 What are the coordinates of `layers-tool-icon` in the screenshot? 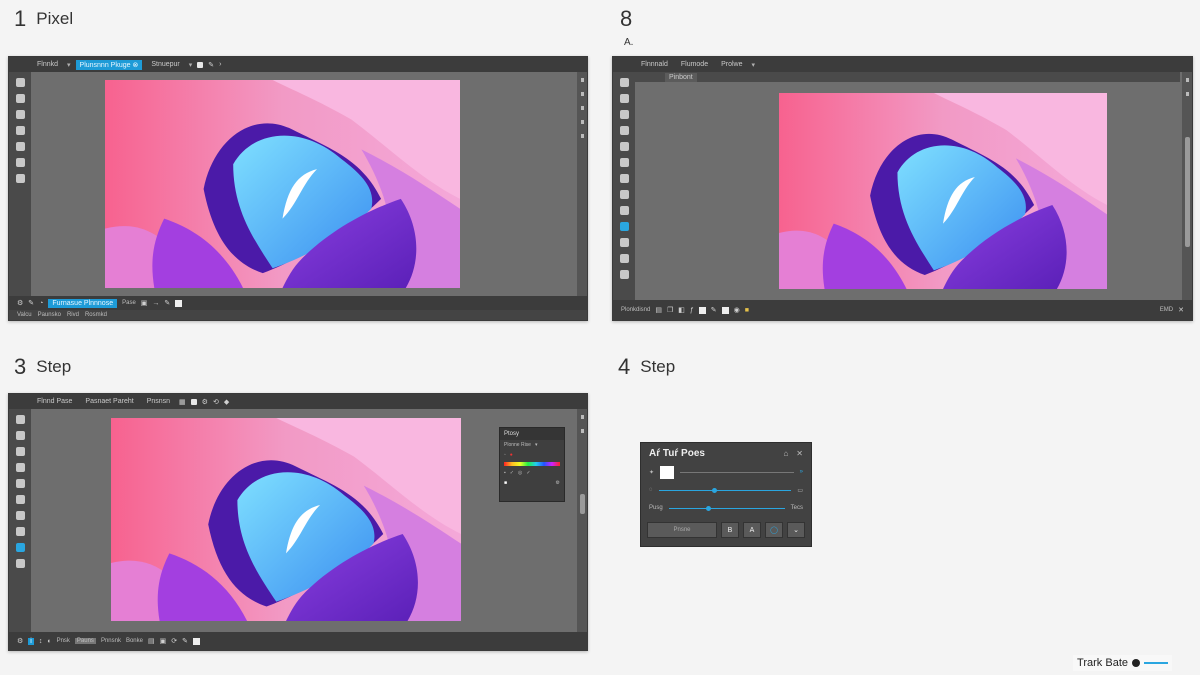 It's located at (20, 563).